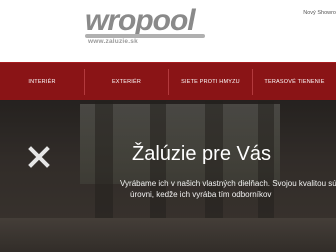 The image size is (336, 252). What do you see at coordinates (201, 194) in the screenshot?
I see `hero-description-line: úrovni, kedže ich vyrába tím odborníkov` at bounding box center [201, 194].